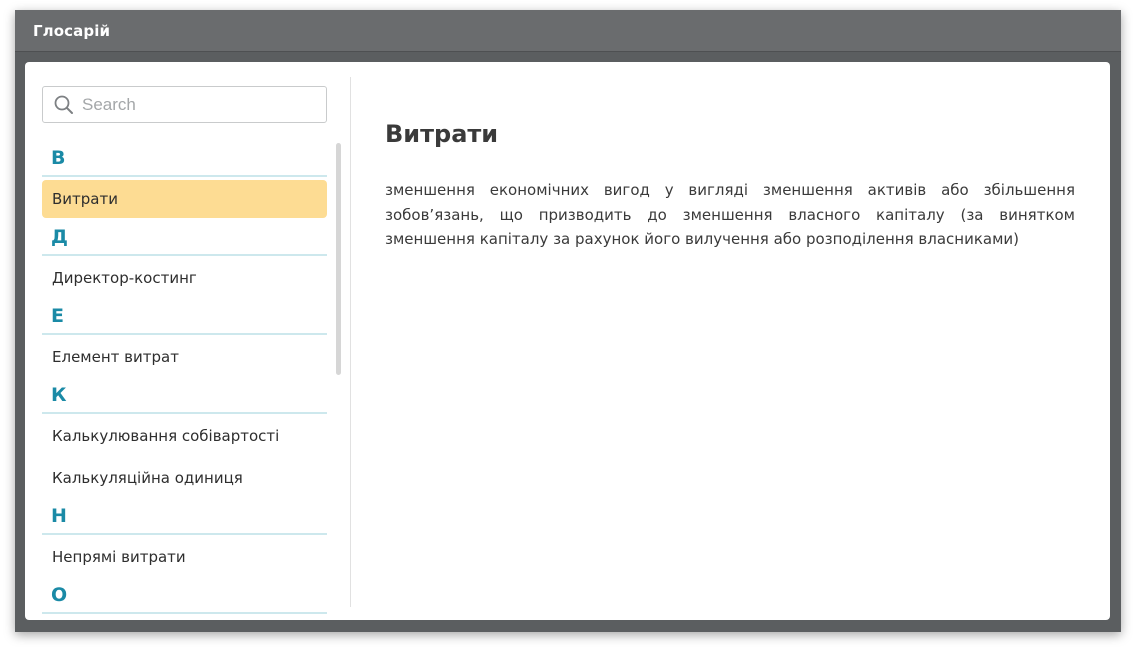  I want to click on letter-header: Н, so click(184, 518).